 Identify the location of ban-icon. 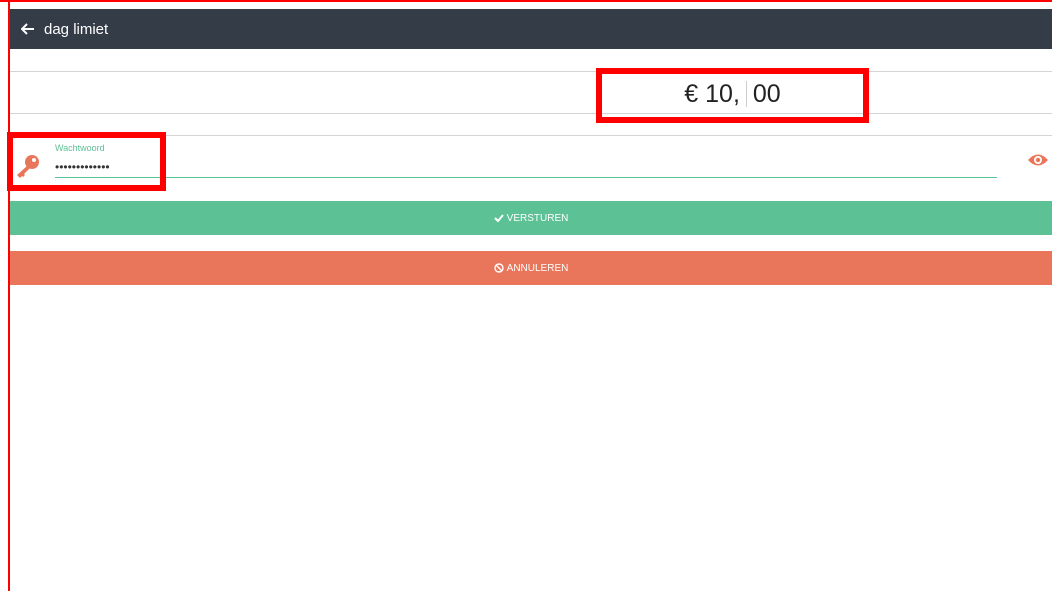
(498, 268).